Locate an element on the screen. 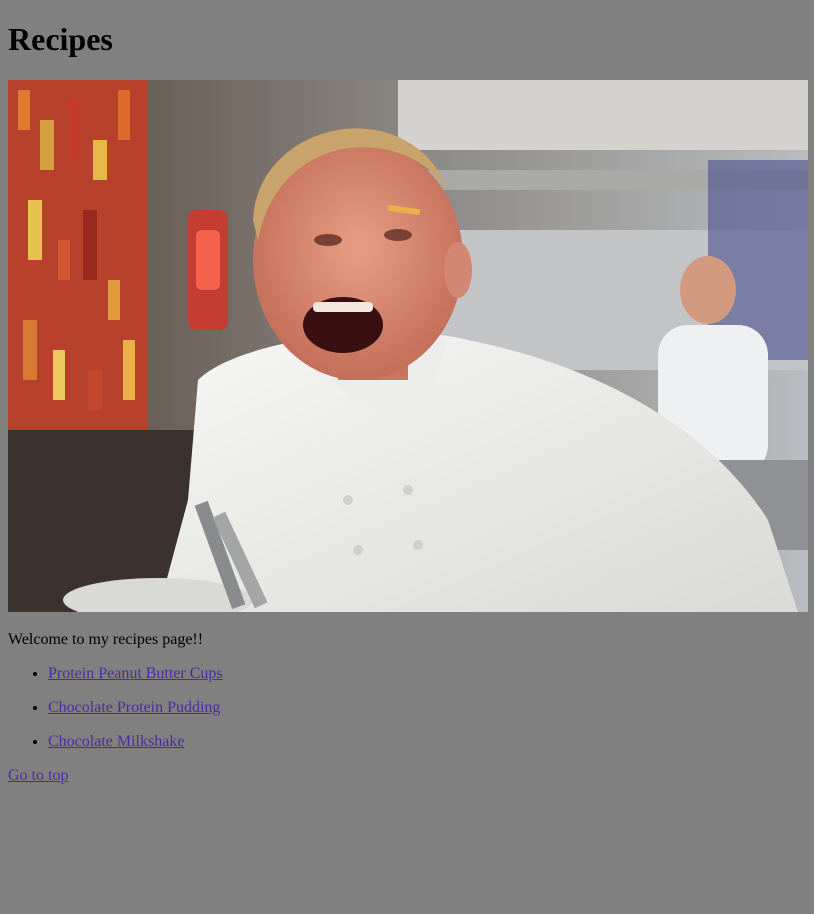 This screenshot has height=914, width=814. page-title: Recipes is located at coordinates (60, 39).